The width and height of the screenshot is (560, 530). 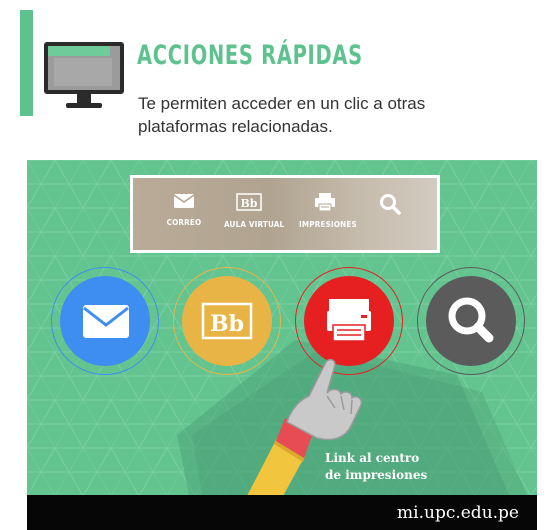 What do you see at coordinates (184, 210) in the screenshot?
I see `toolbar-item-correo: CORREO` at bounding box center [184, 210].